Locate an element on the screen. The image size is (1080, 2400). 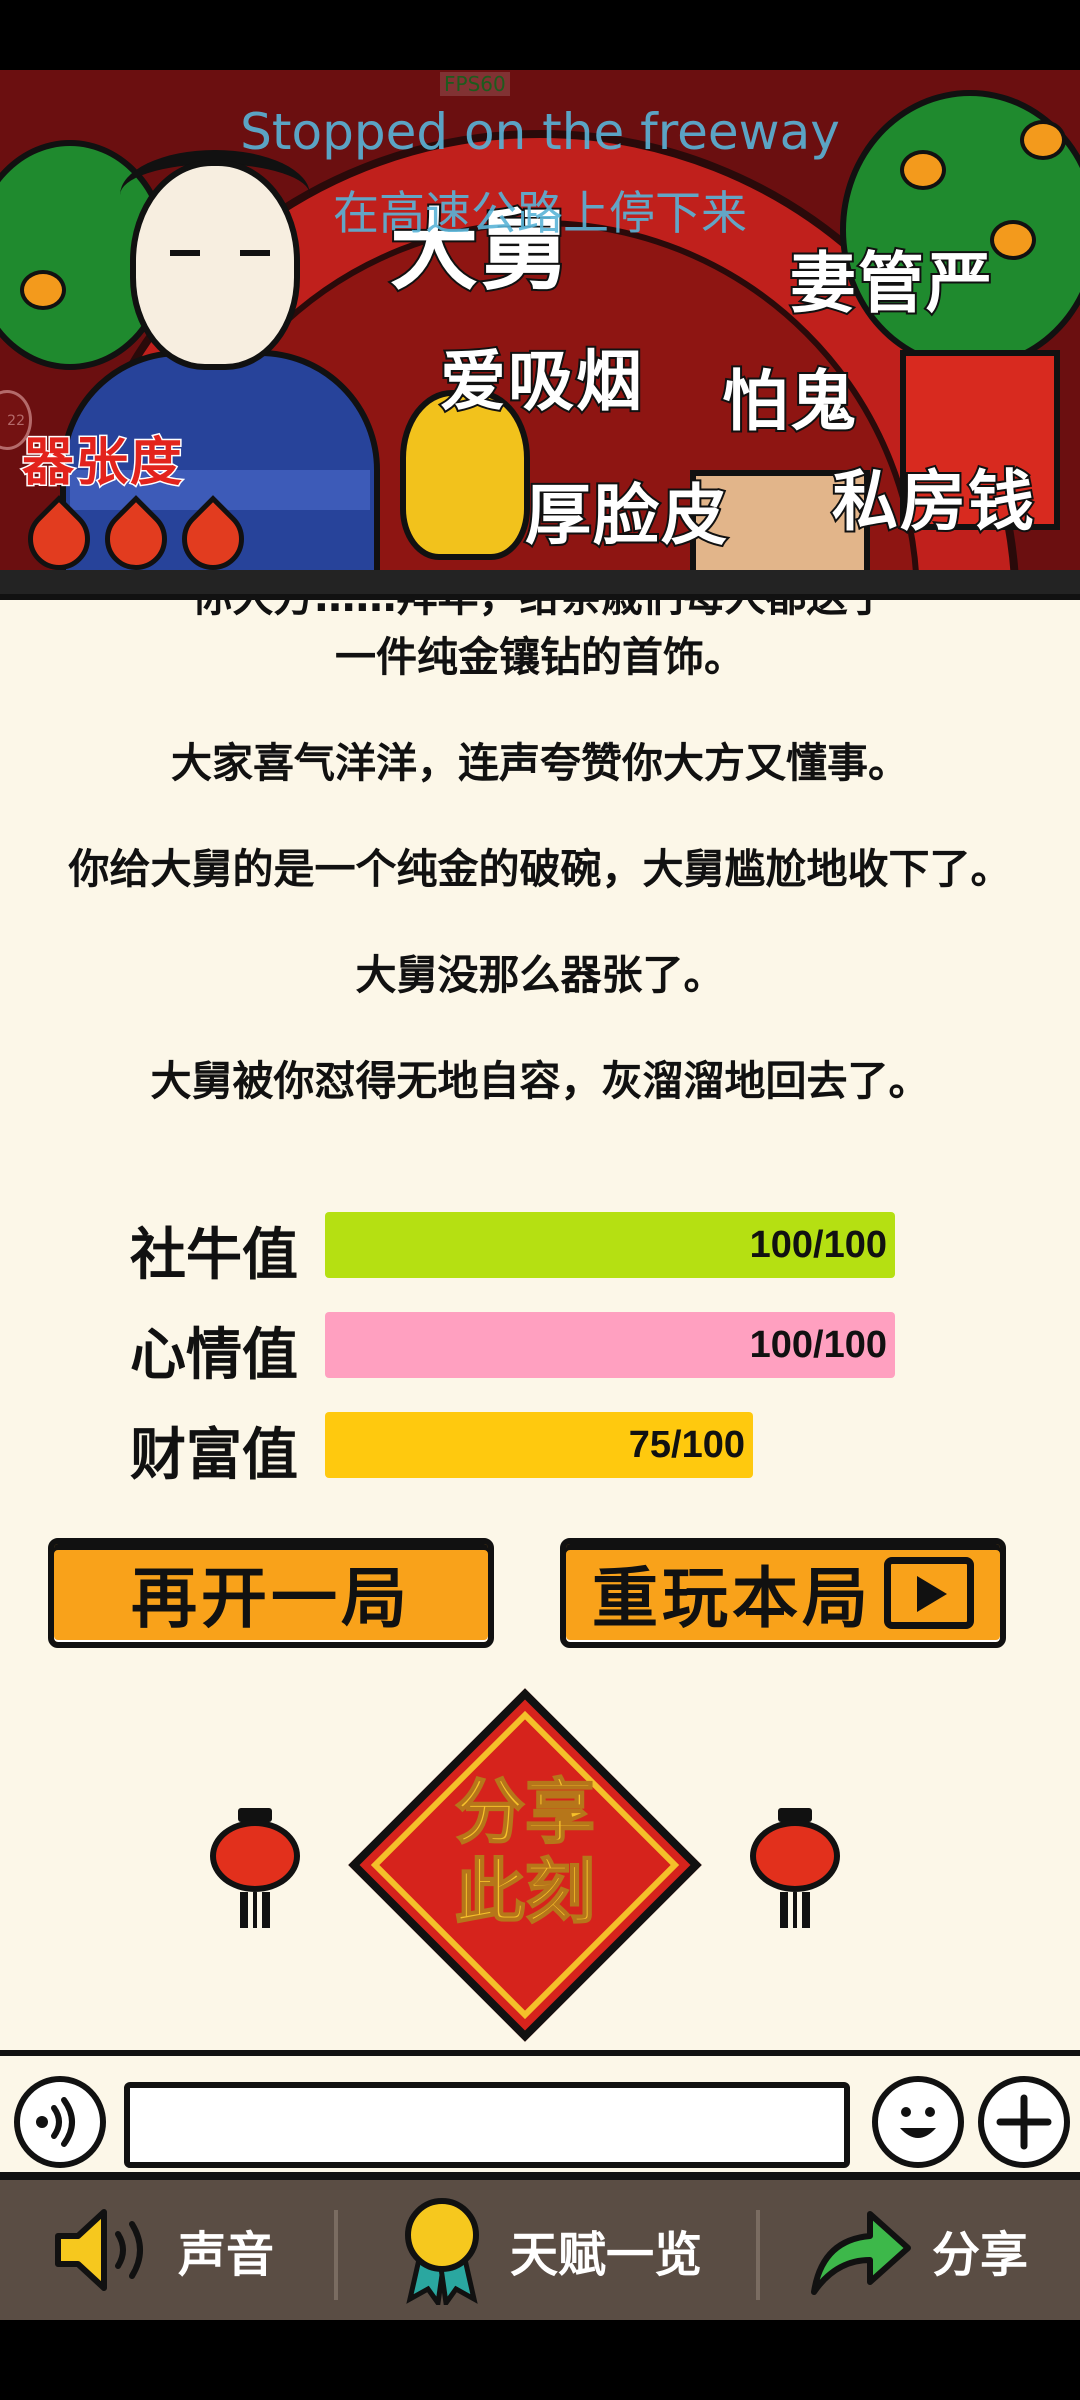
nav-talents-label: 天赋一览 is located at coordinates (606, 2255).